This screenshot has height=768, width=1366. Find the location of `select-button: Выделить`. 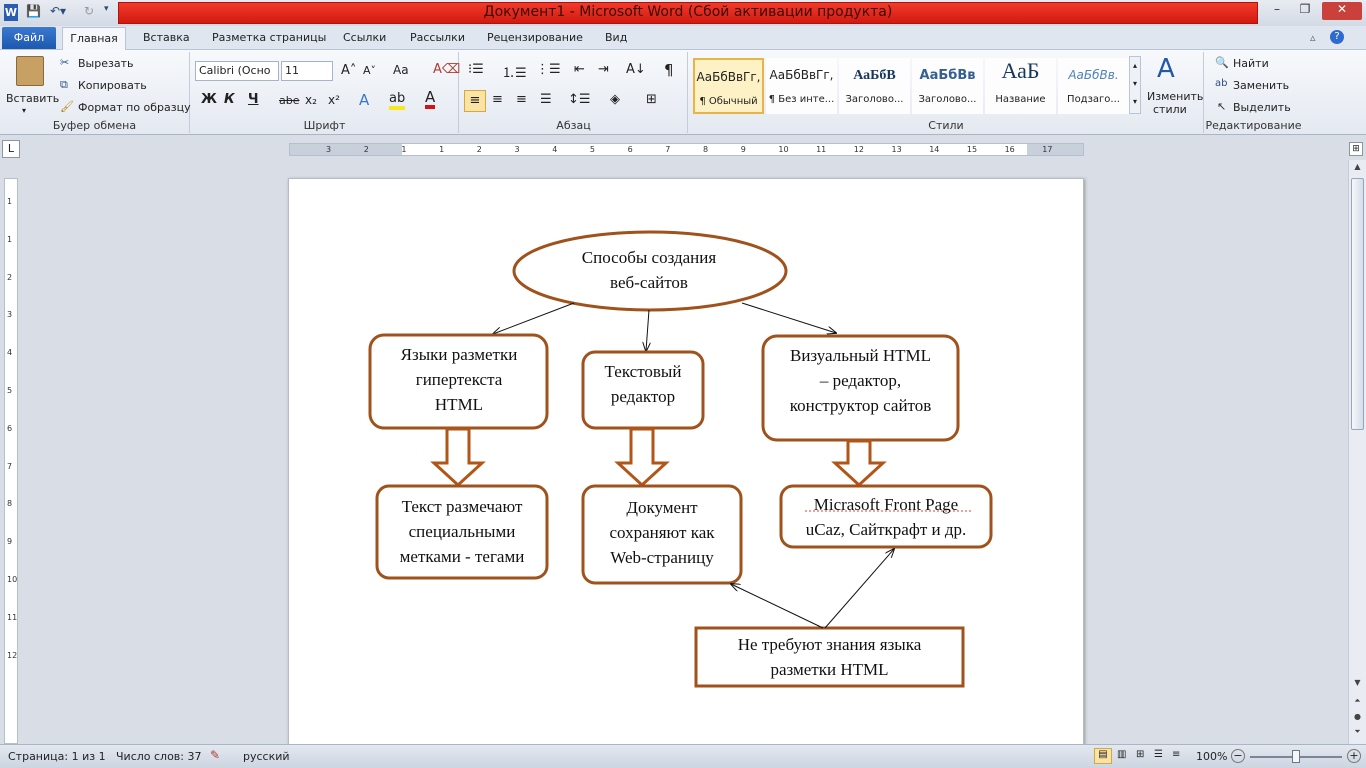

select-button: Выделить is located at coordinates (1262, 107).